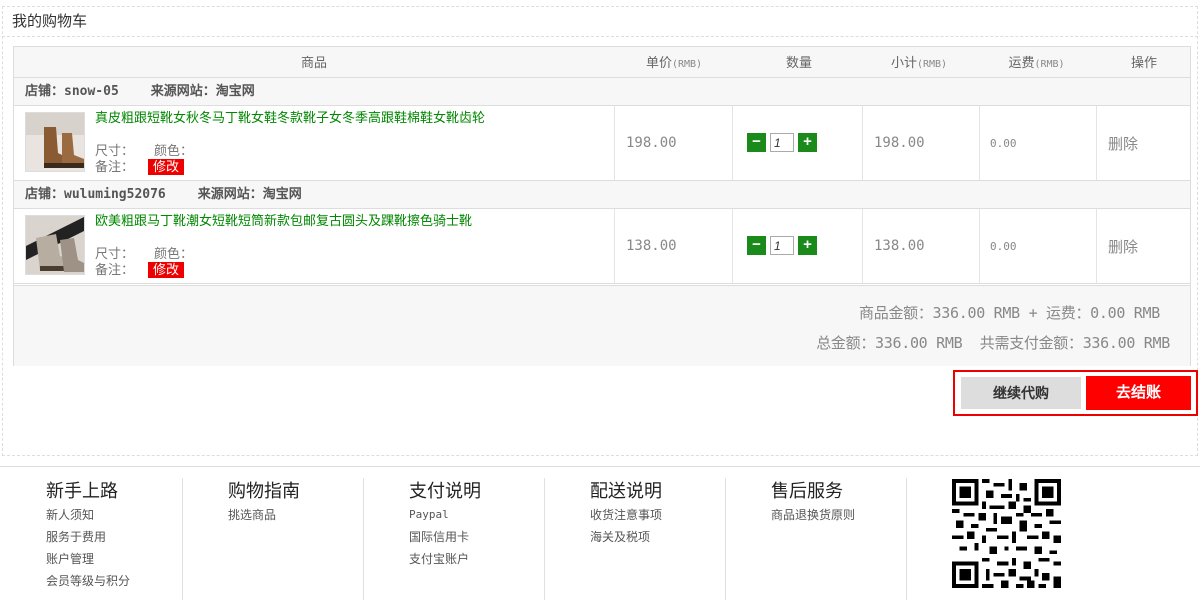 Image resolution: width=1200 pixels, height=600 pixels. Describe the element at coordinates (651, 143) in the screenshot. I see `unit-price: 198.00` at that location.